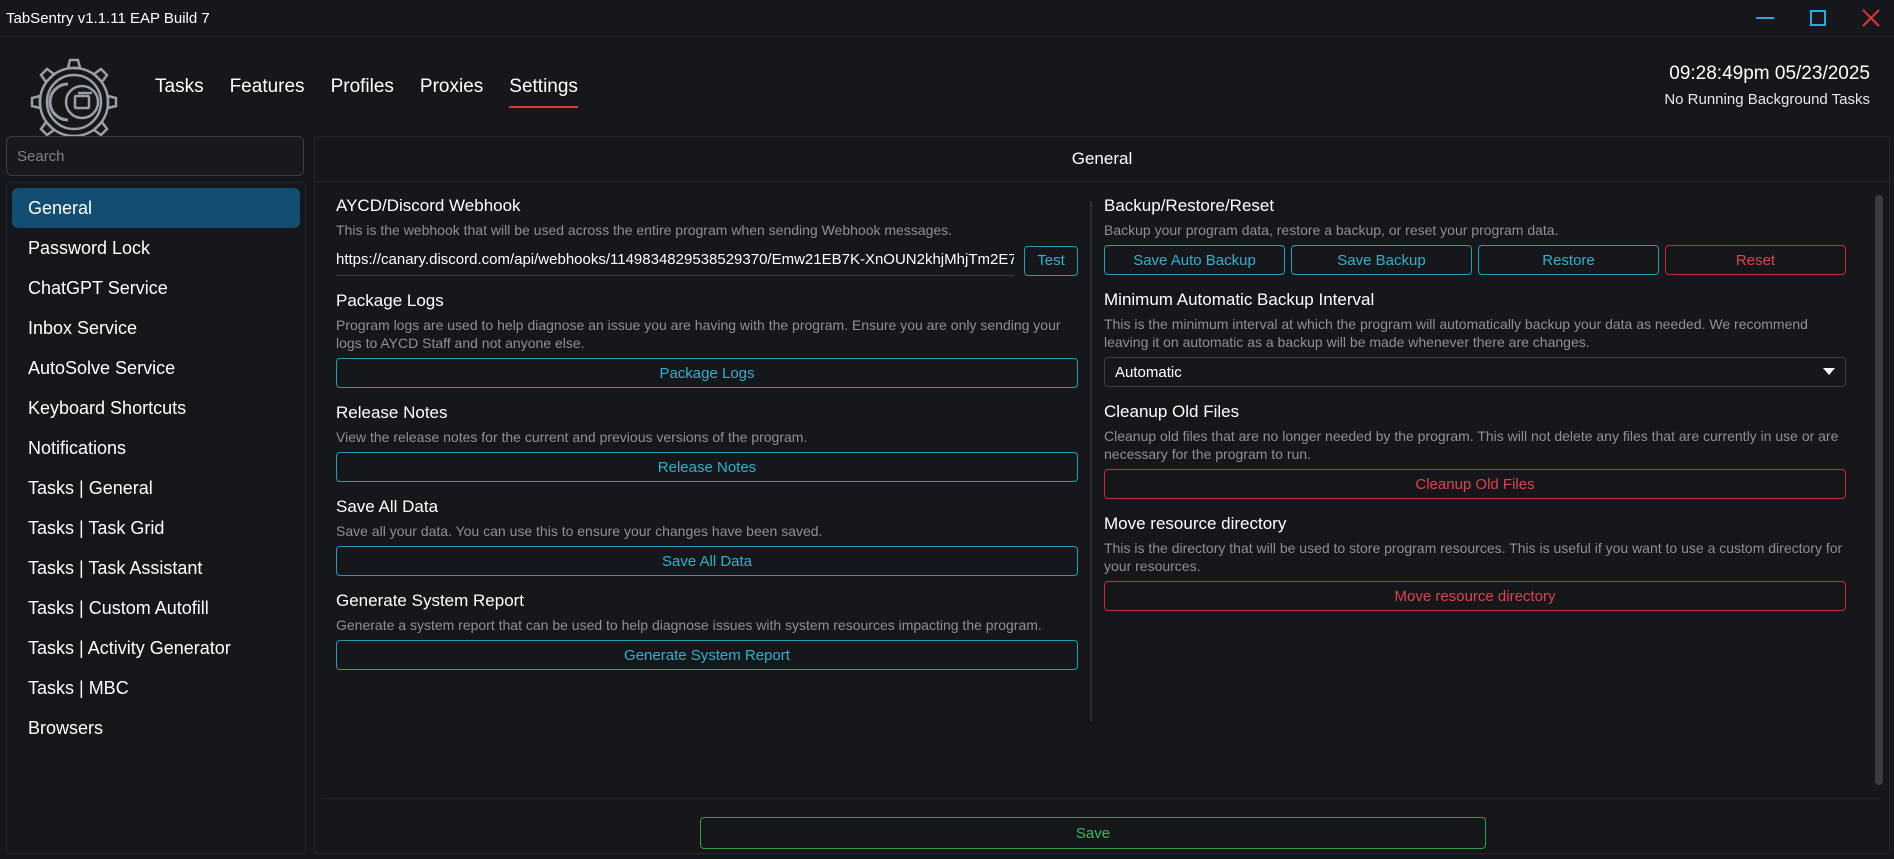  Describe the element at coordinates (156, 408) in the screenshot. I see `sidebar-item-keyboard-shortcuts: Keyboard Shortcuts` at that location.